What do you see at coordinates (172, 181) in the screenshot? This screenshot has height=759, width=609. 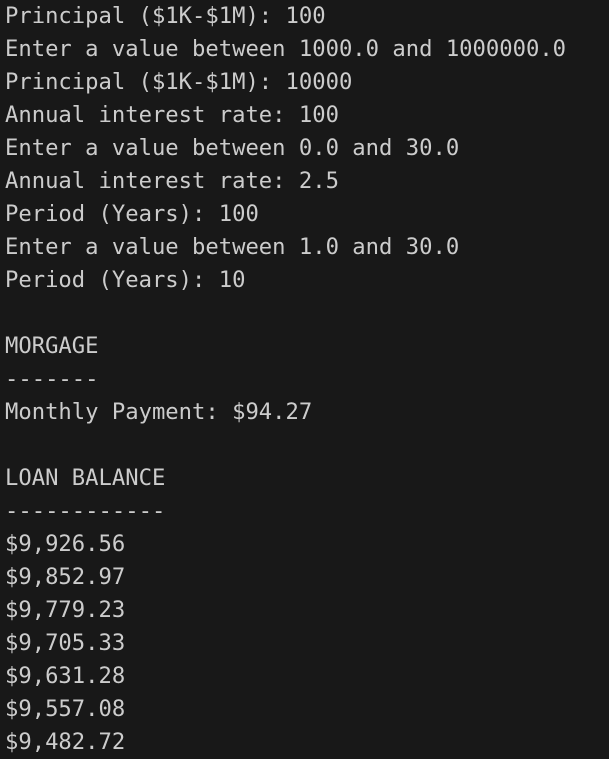 I see `interest-rate-prompt-2: Annual interest rate: 2.5` at bounding box center [172, 181].